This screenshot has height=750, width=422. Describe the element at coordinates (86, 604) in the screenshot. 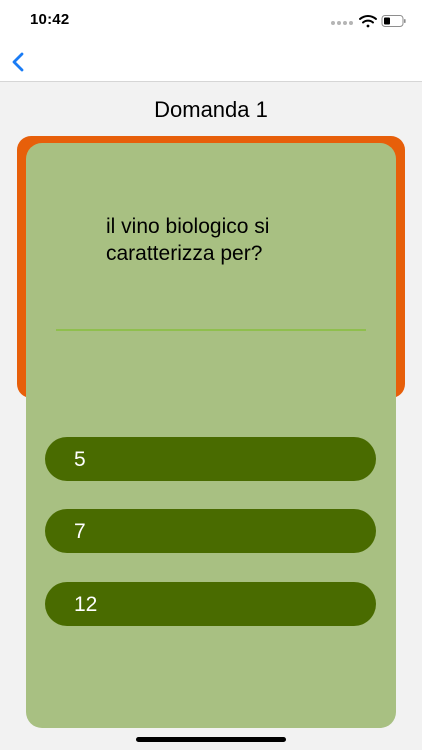

I see `answer-label: 12` at that location.